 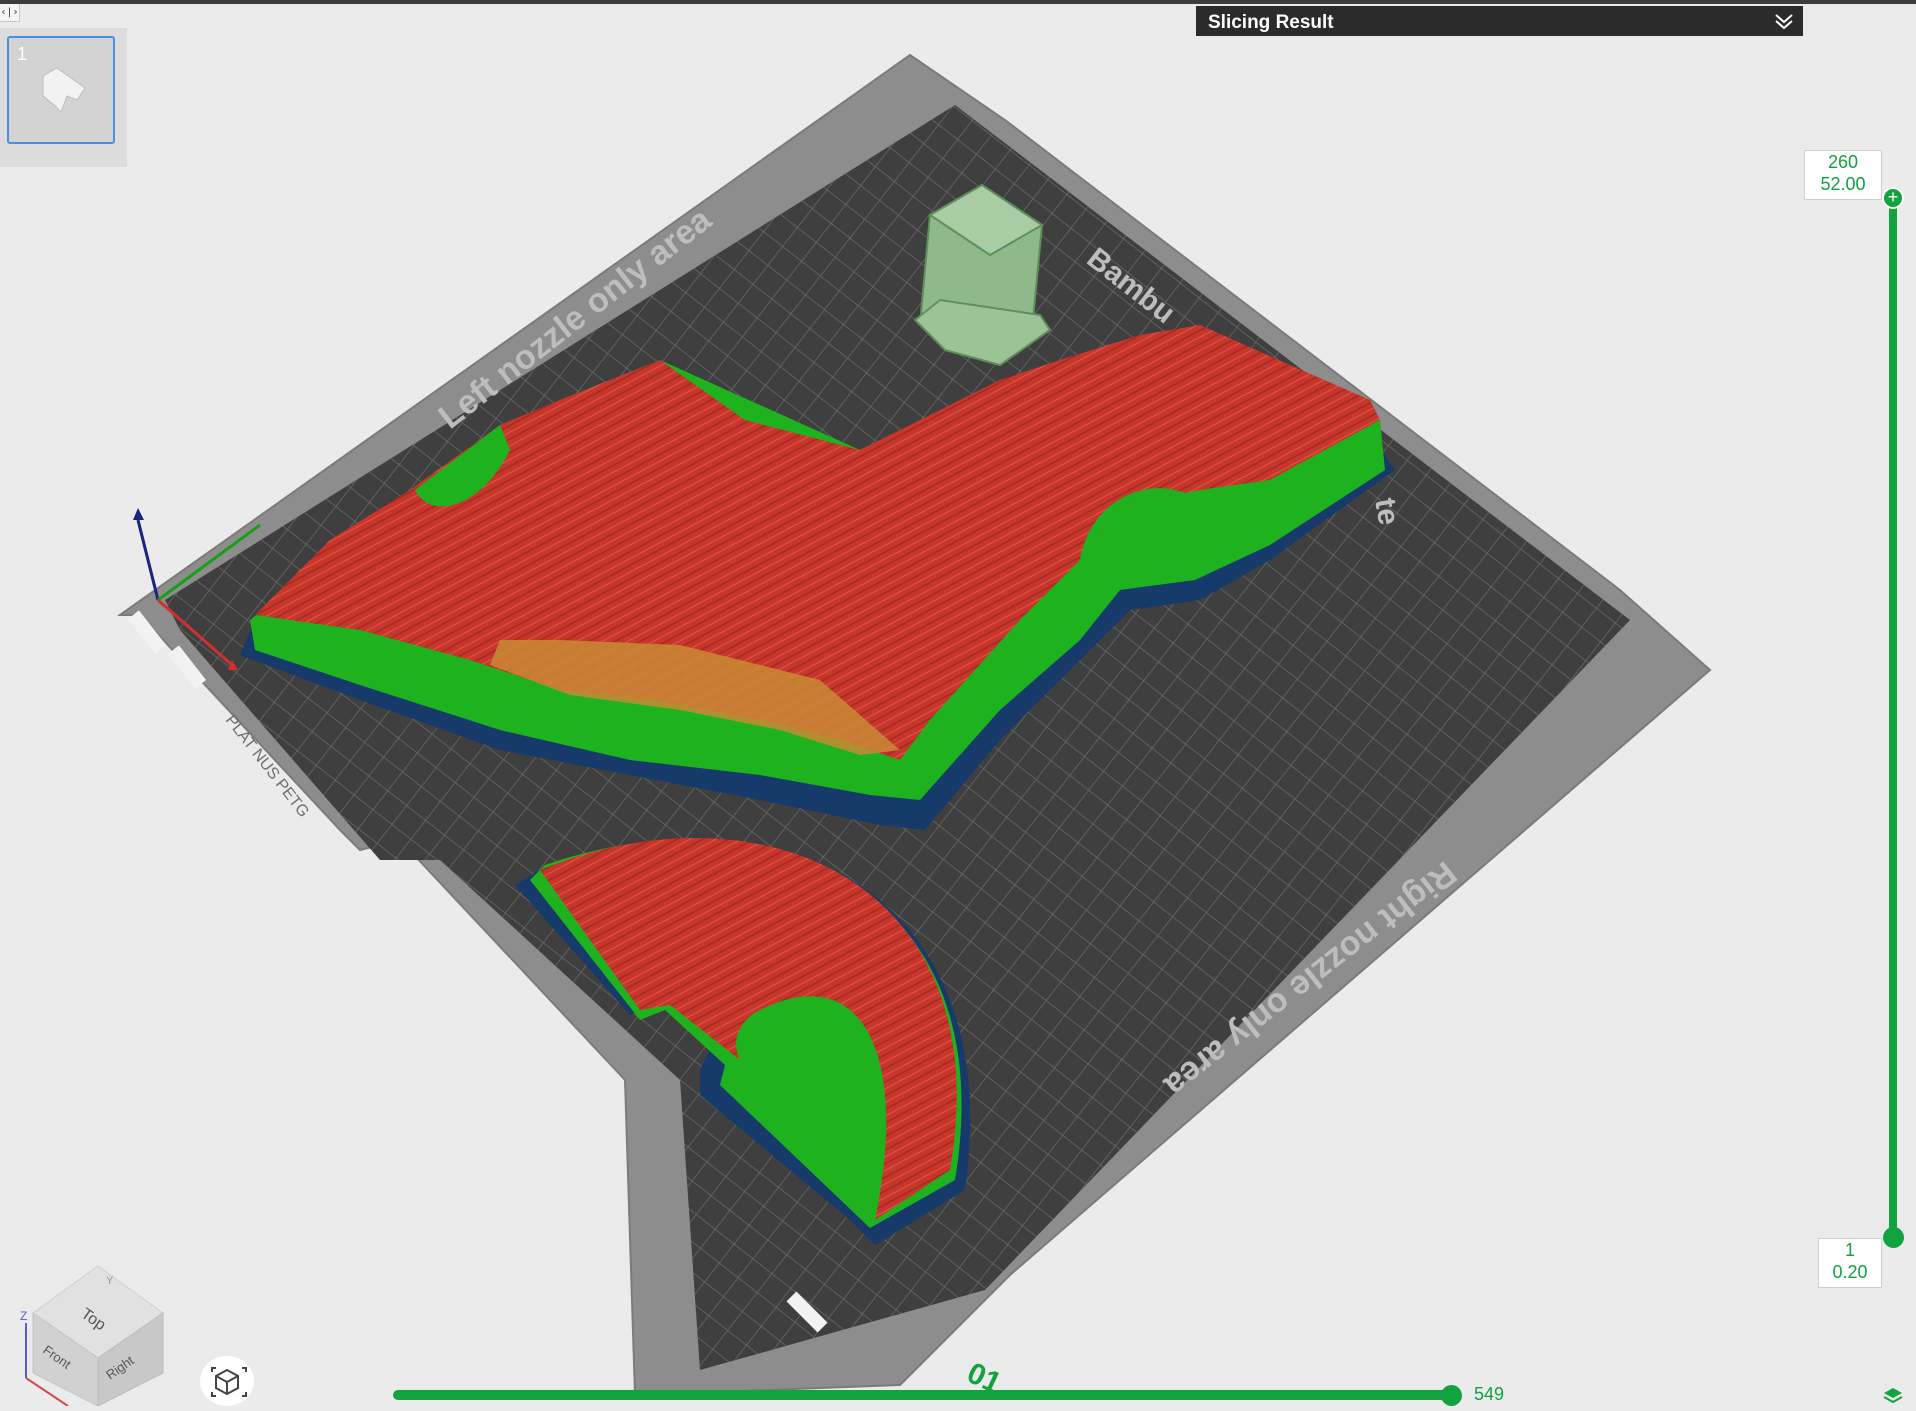 What do you see at coordinates (1893, 1237) in the screenshot?
I see `layer-slider-bottom-handle` at bounding box center [1893, 1237].